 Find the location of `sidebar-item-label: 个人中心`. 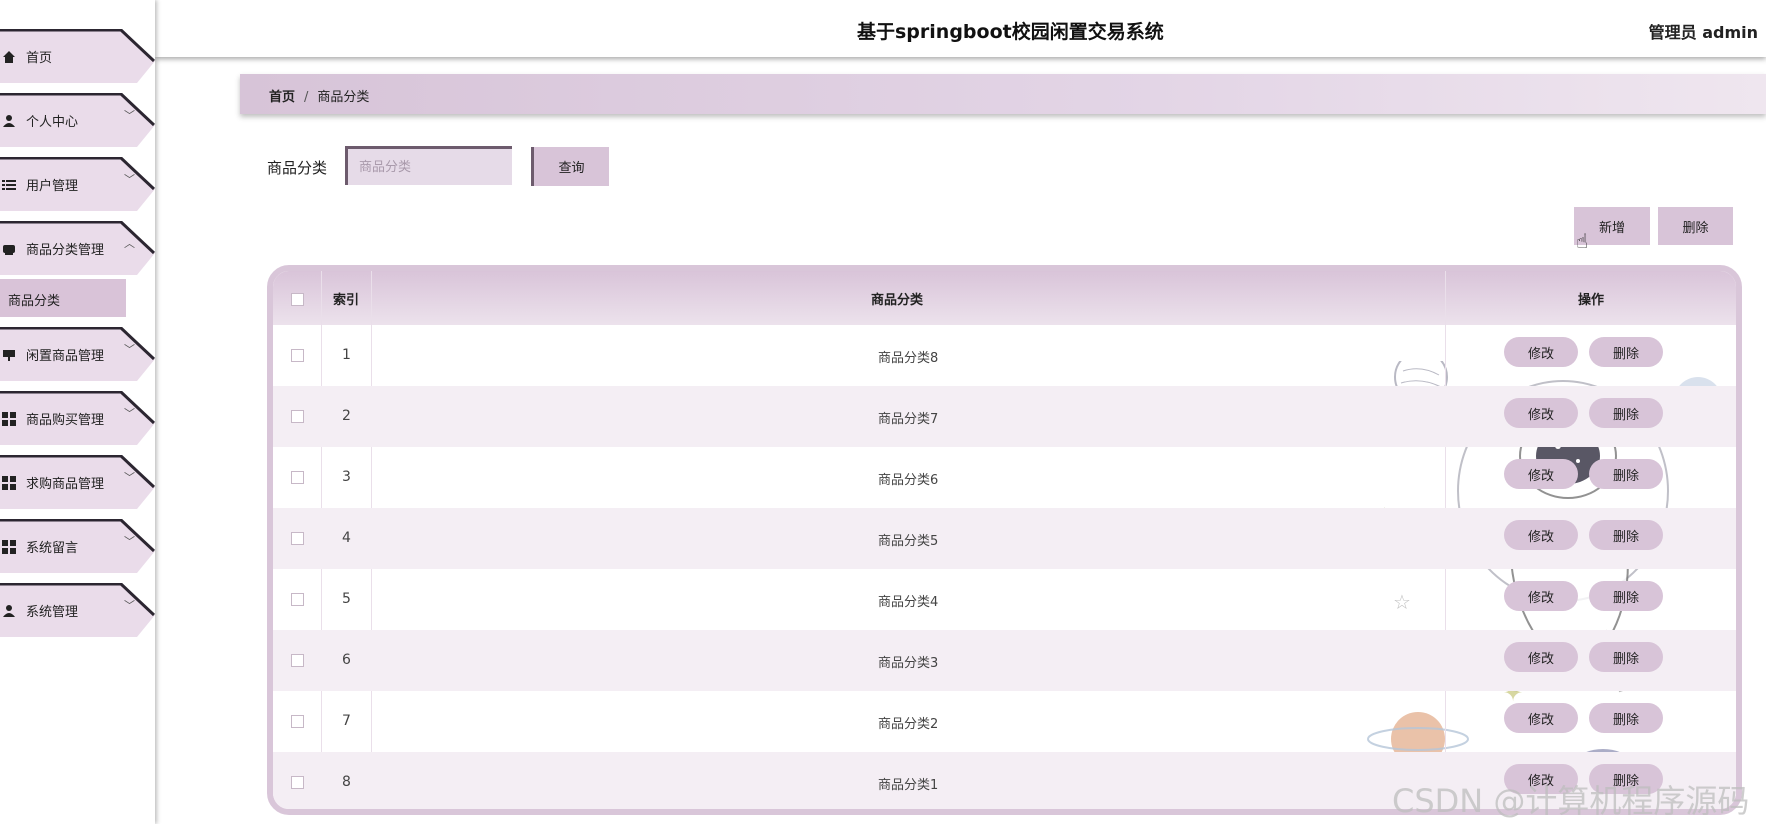

sidebar-item-label: 个人中心 is located at coordinates (52, 122).